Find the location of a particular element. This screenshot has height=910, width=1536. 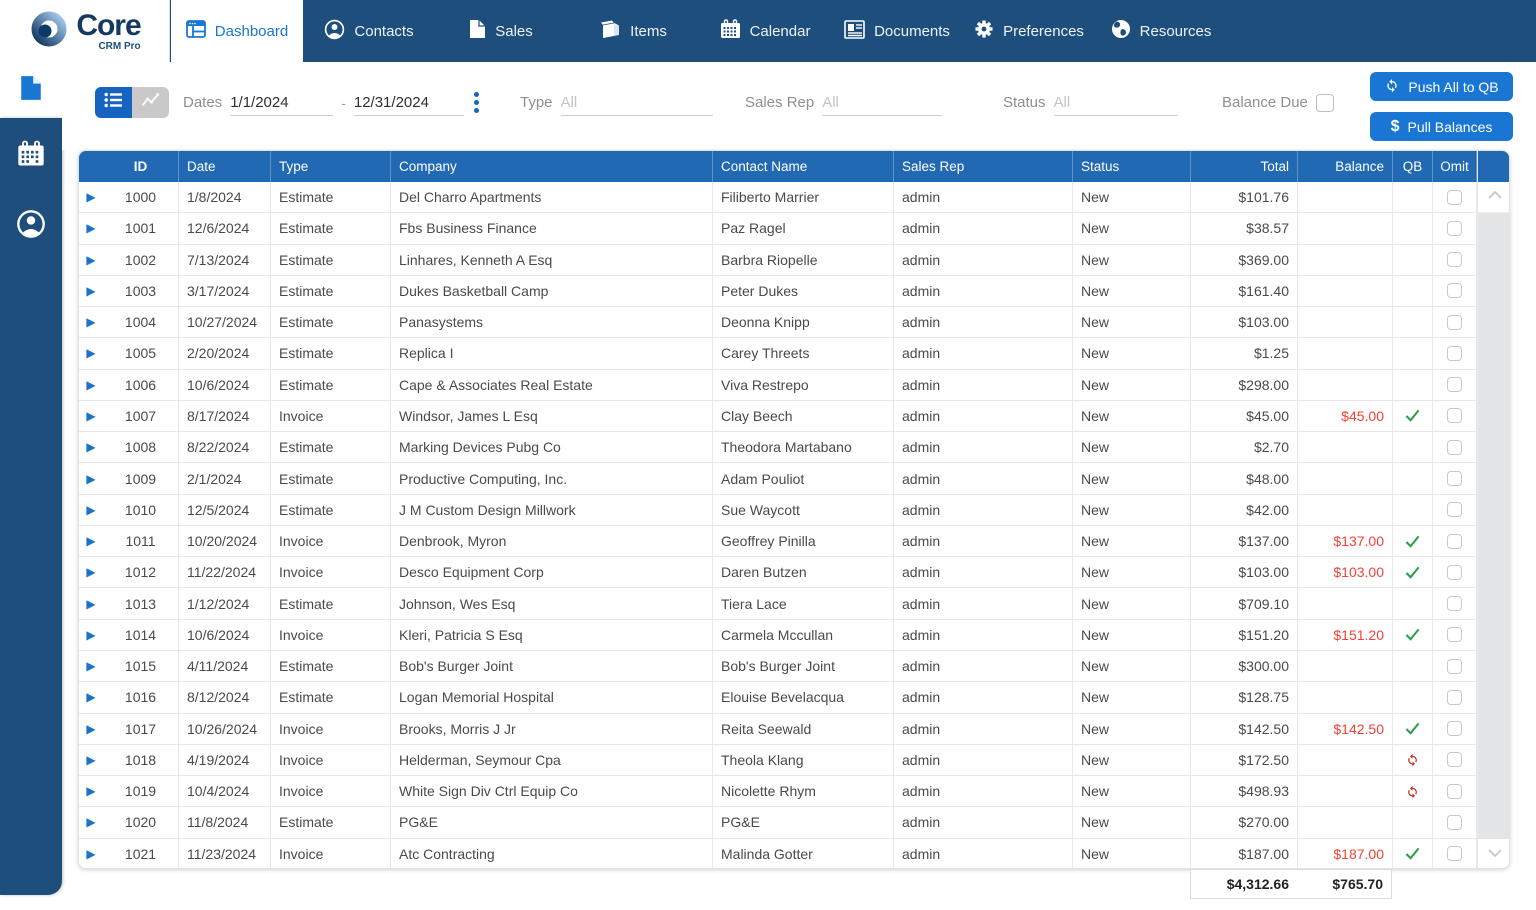

tab-dashboard: Dashboard is located at coordinates (237, 31).